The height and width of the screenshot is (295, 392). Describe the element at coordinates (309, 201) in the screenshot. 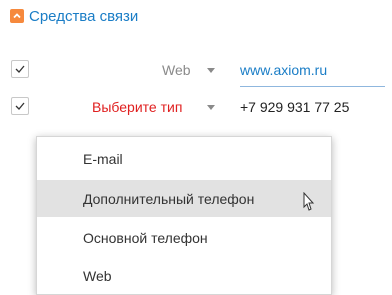

I see `mouse-pointer-icon` at that location.